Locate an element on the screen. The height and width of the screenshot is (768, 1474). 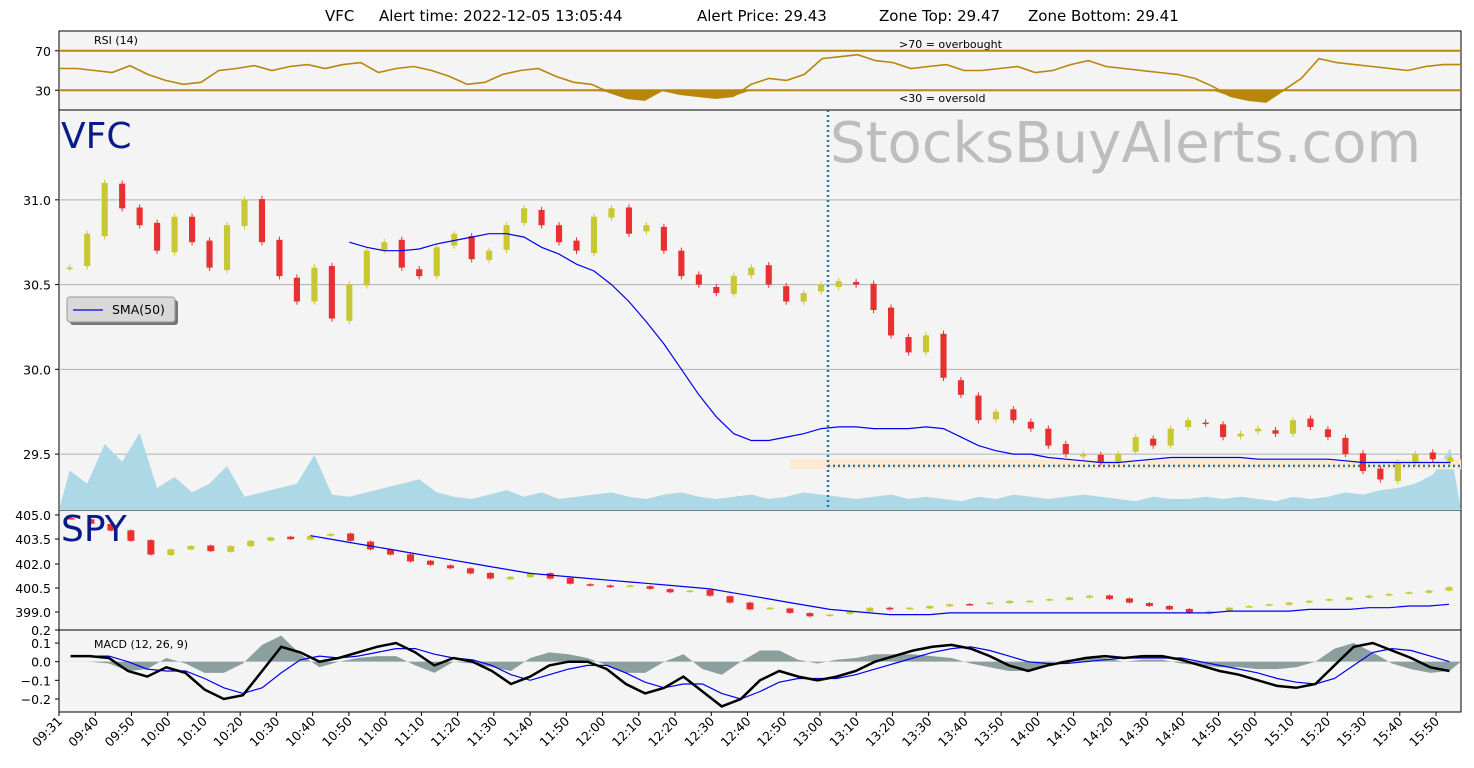
price-ytick-label: 31.0 is located at coordinates (37, 200).